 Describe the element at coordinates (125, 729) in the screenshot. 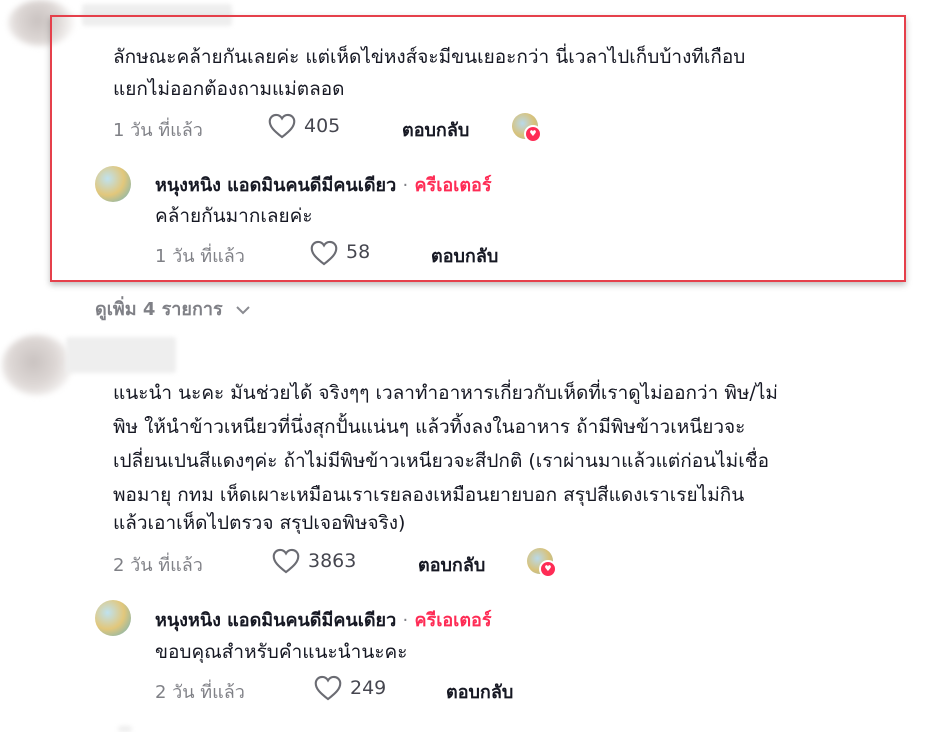

I see `next-comment-fragment` at that location.